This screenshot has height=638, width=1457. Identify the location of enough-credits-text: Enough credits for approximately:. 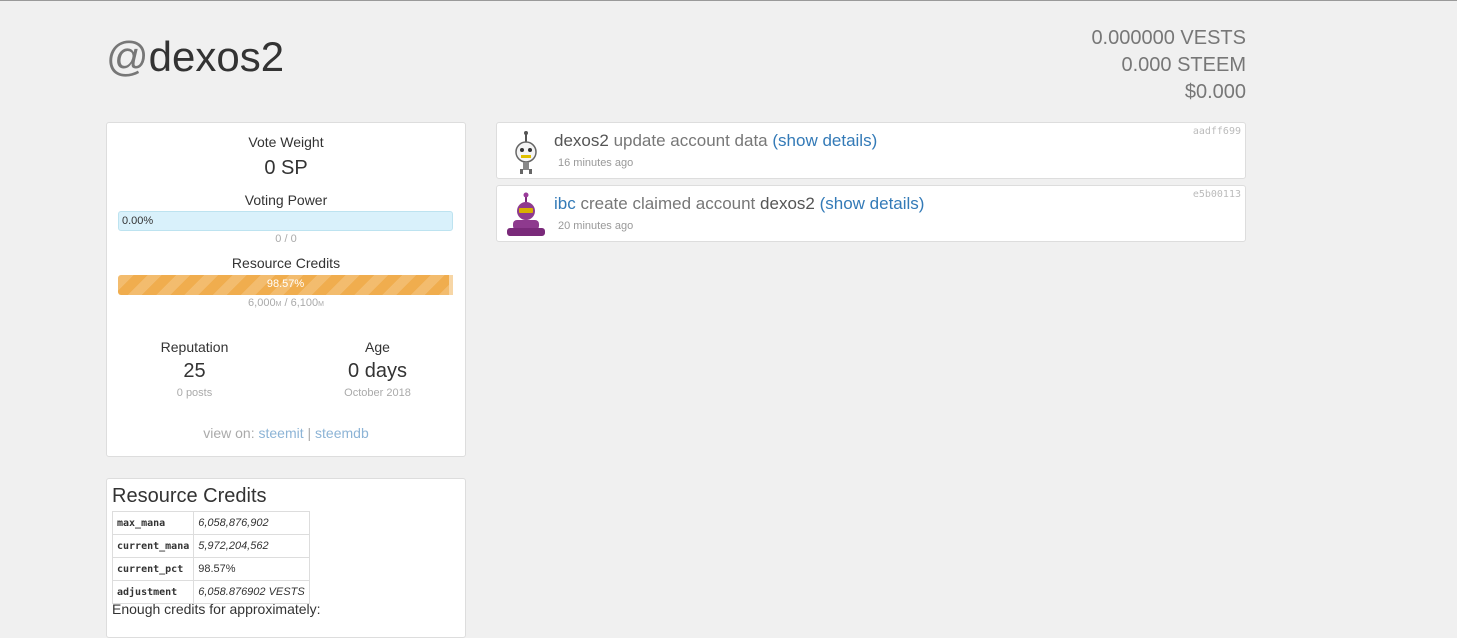
(216, 609).